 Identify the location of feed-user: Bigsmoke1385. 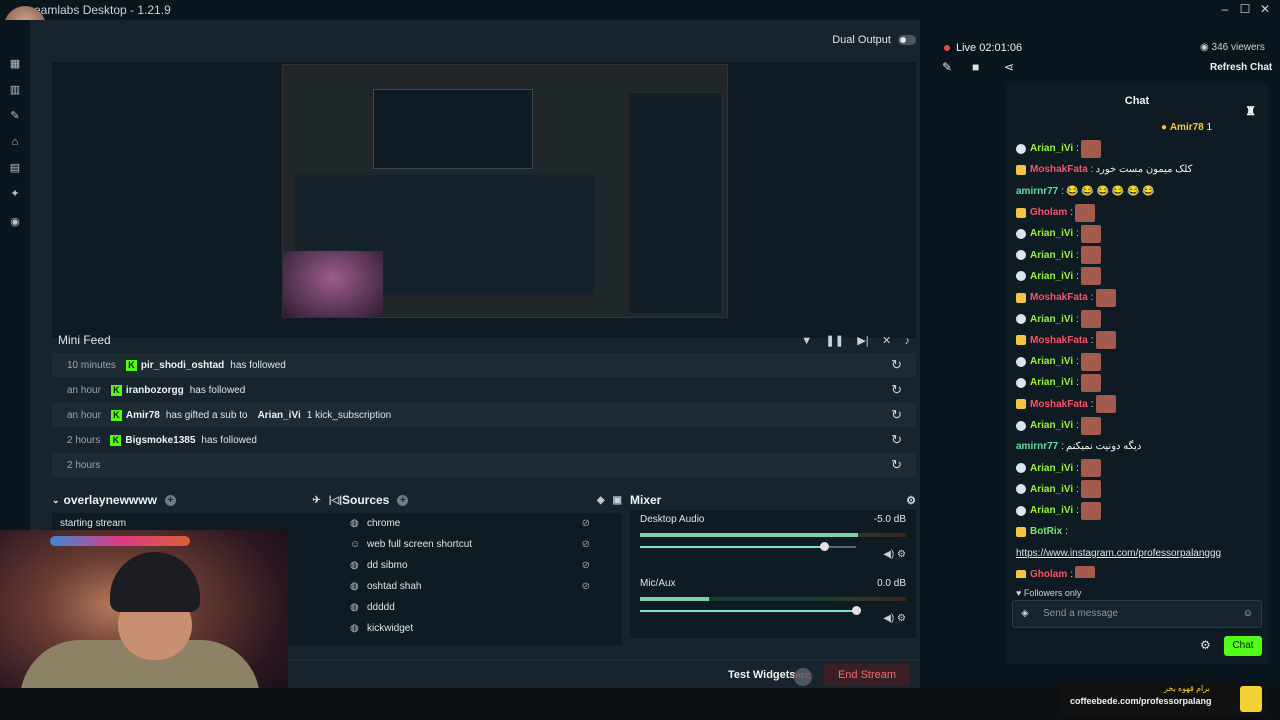
(160, 440).